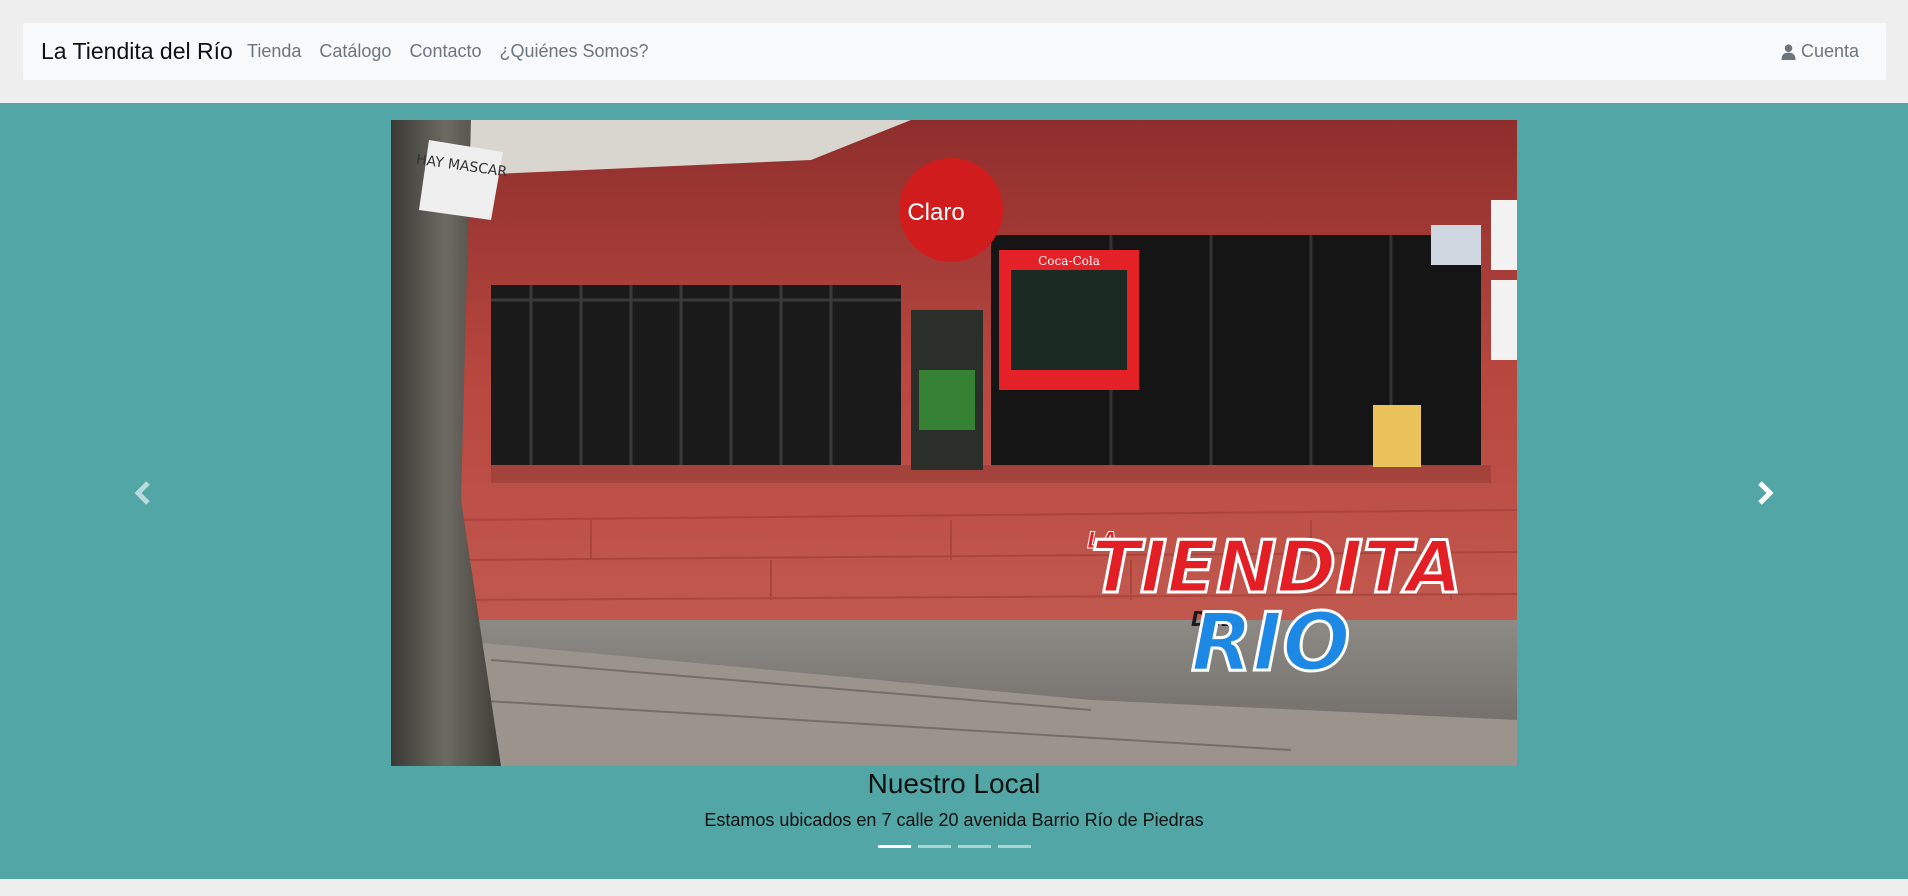 The image size is (1908, 896). Describe the element at coordinates (137, 51) in the screenshot. I see `brand-link: La Tiendita del Río` at that location.